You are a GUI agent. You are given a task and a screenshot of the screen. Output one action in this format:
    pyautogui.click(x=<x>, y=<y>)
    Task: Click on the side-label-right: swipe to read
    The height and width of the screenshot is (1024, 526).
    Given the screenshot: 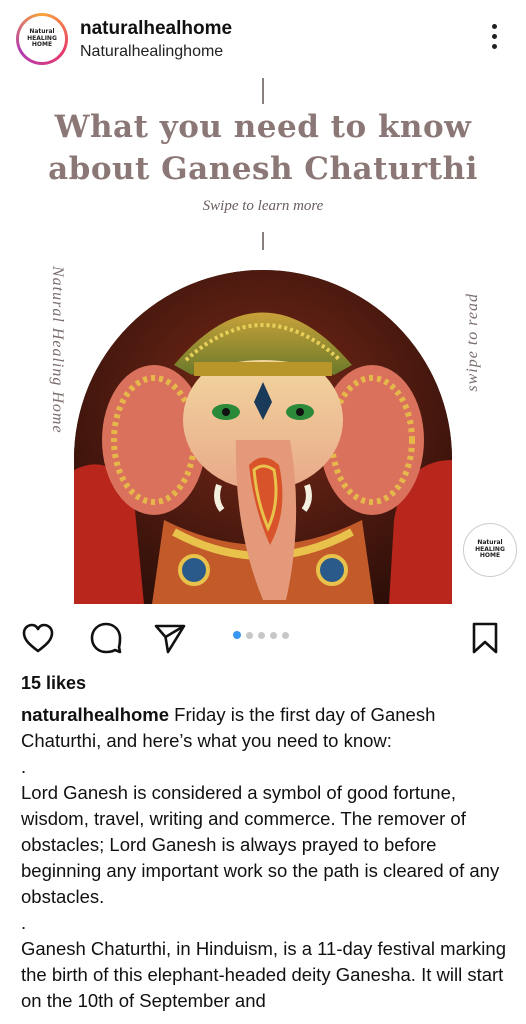 What is the action you would take?
    pyautogui.click(x=472, y=342)
    